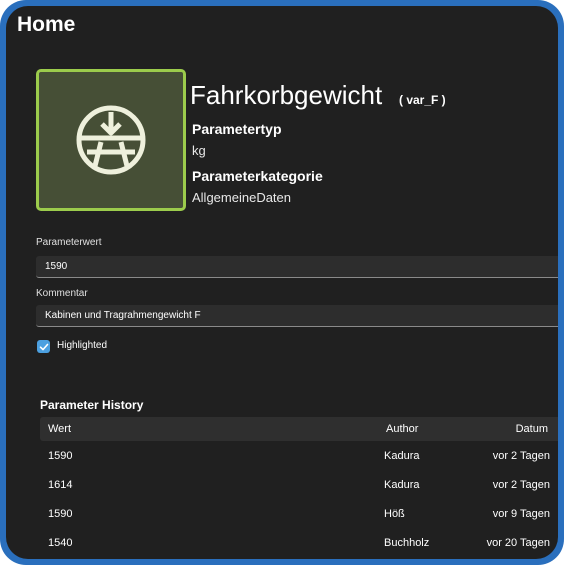  Describe the element at coordinates (402, 429) in the screenshot. I see `column-header-author: Author` at that location.